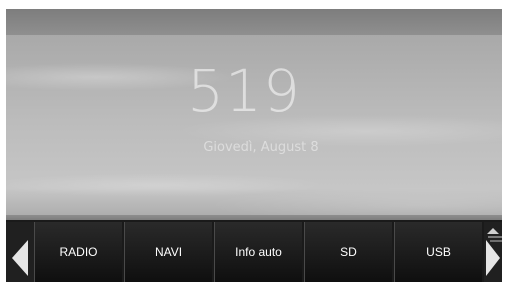  I want to click on dock-item-label: SD, so click(348, 252).